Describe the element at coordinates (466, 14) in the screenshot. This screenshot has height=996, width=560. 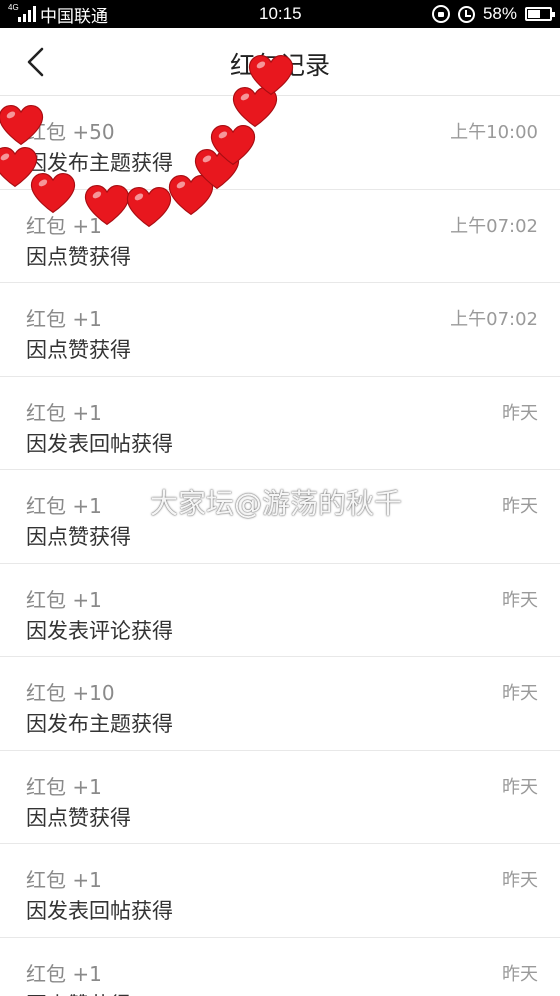
I see `alarm-icon` at that location.